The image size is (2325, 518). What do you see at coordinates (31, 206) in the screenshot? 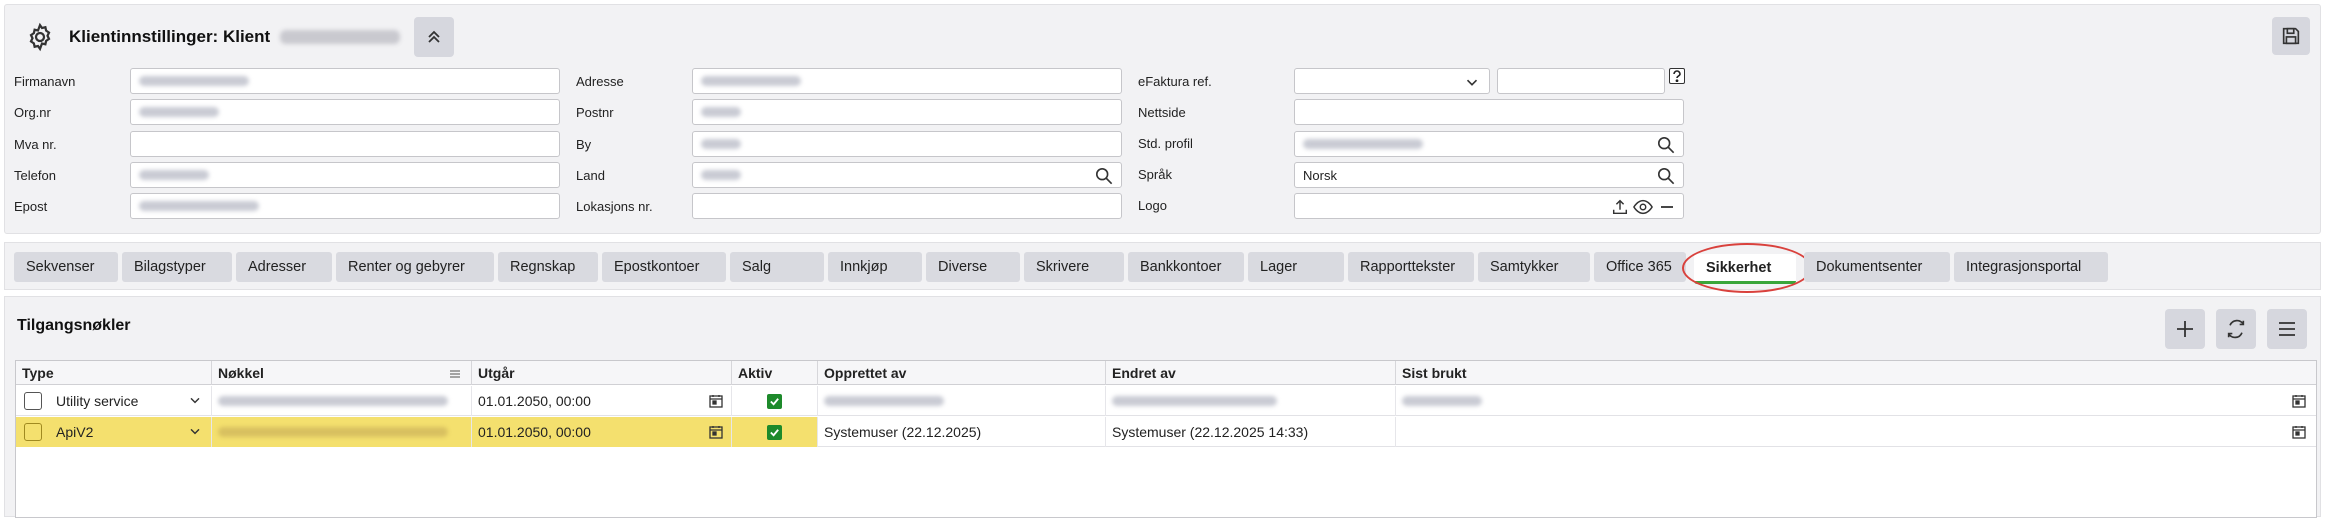
I see `epost-label: Epost` at bounding box center [31, 206].